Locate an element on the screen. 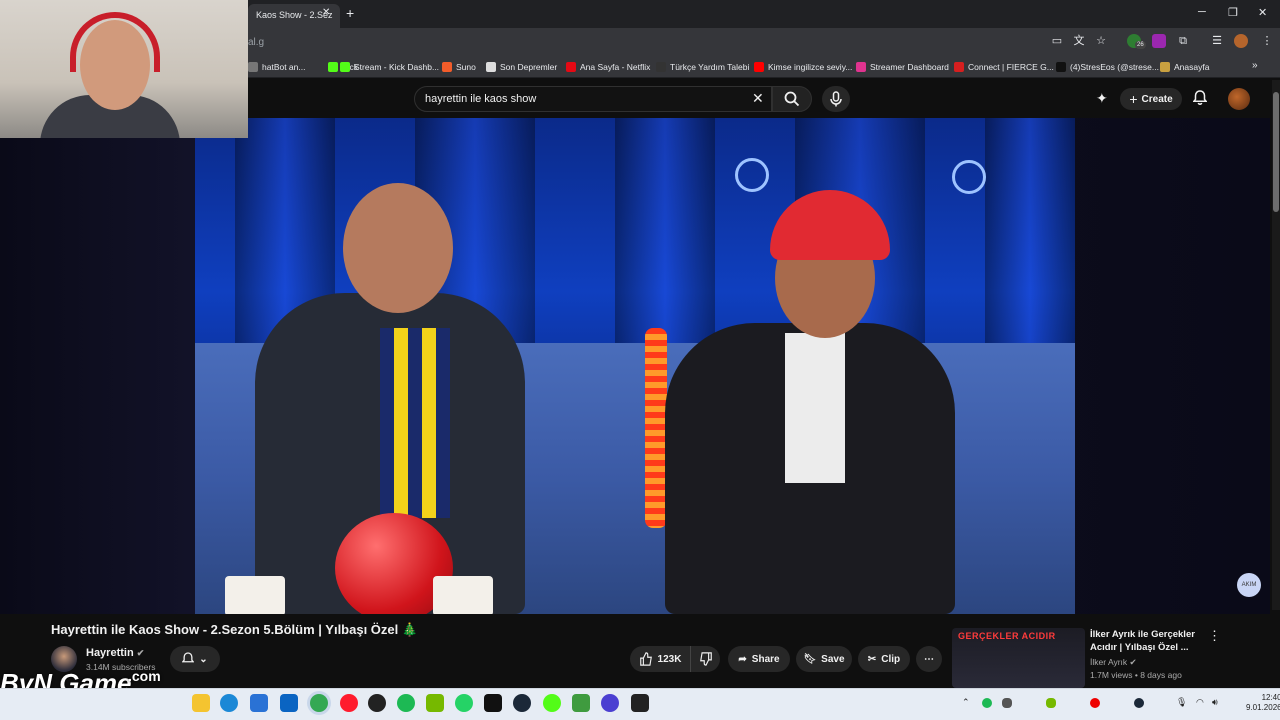 The height and width of the screenshot is (720, 1280). nvidia-icon is located at coordinates (435, 703).